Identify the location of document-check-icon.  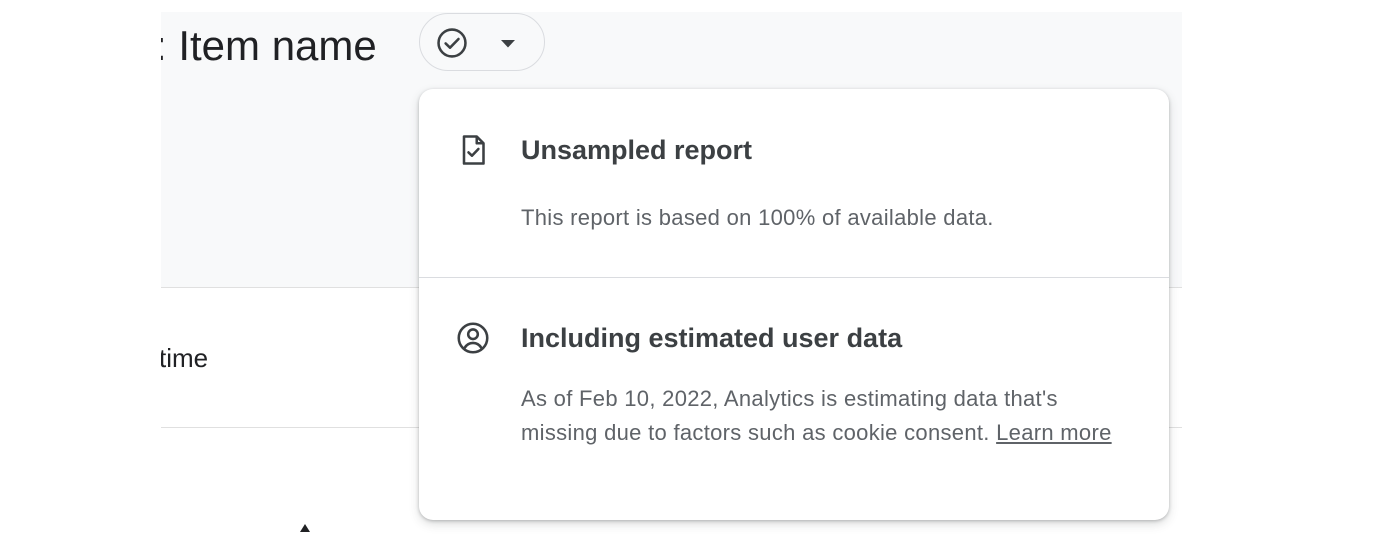
(473, 150).